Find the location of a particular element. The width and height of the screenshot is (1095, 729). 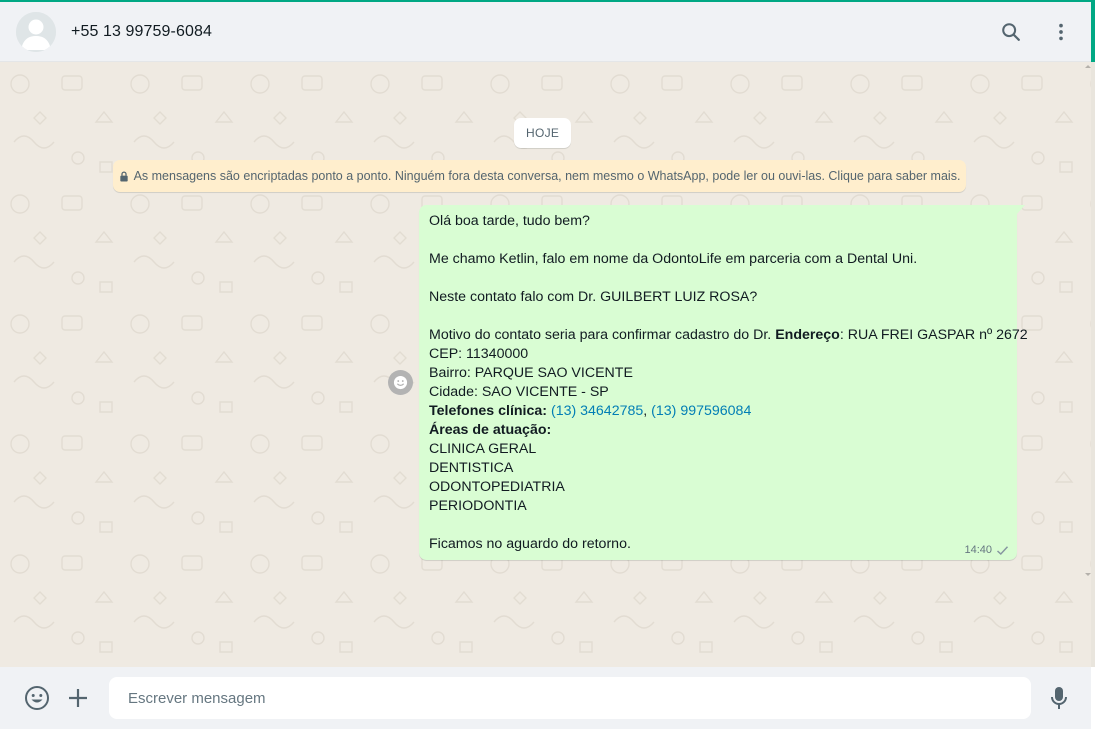

scroll-up-arrow is located at coordinates (1088, 66).